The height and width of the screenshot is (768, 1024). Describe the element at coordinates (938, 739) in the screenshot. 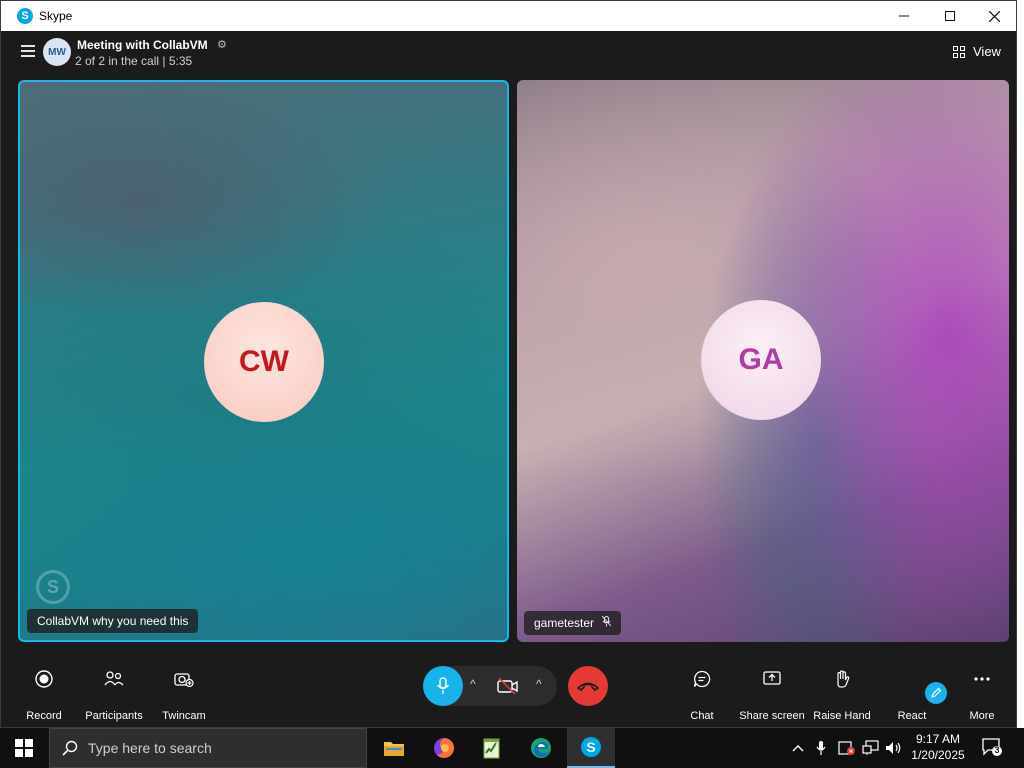

I see `clock-time: 9:17 AM` at that location.